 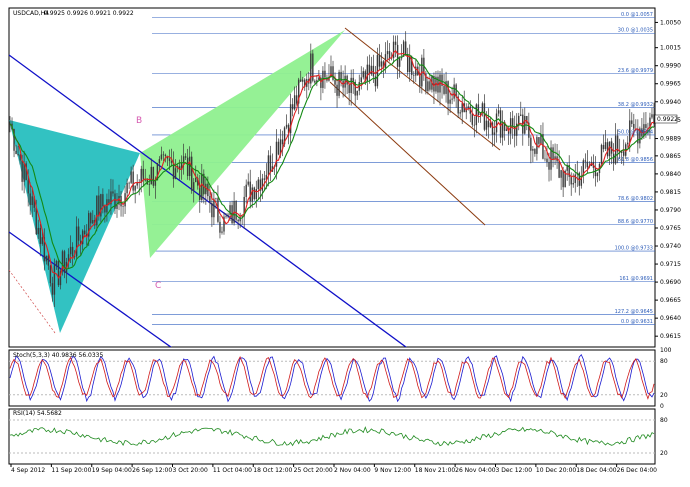 I want to click on fib-label: 0.0 @0.9631, so click(x=637, y=322).